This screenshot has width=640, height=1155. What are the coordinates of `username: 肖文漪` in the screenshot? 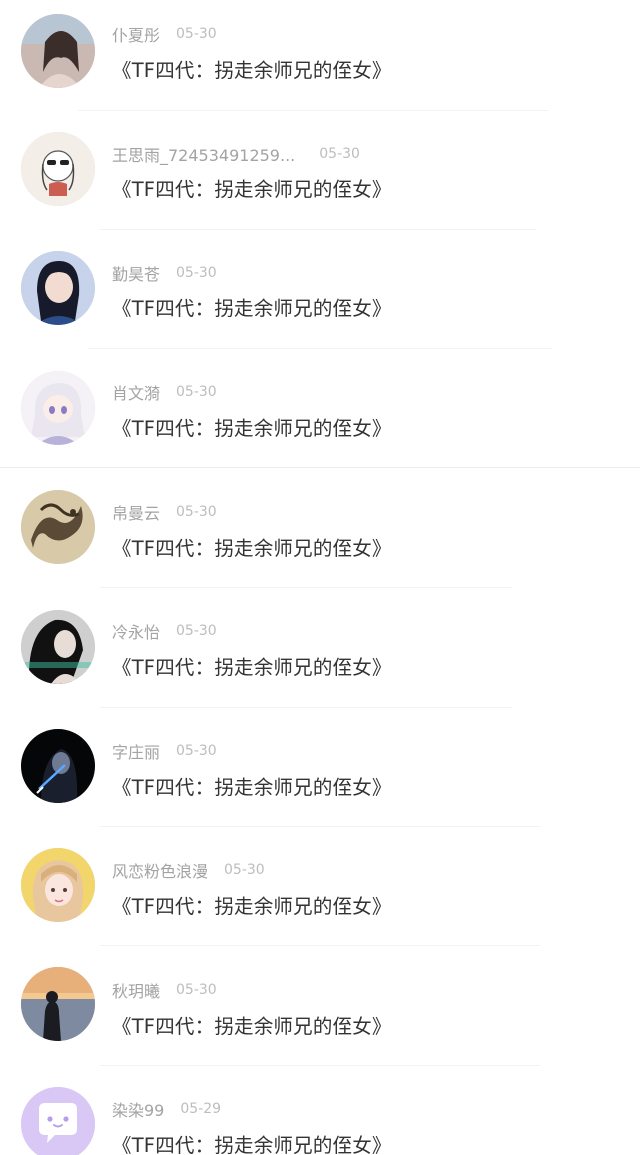 It's located at (136, 392).